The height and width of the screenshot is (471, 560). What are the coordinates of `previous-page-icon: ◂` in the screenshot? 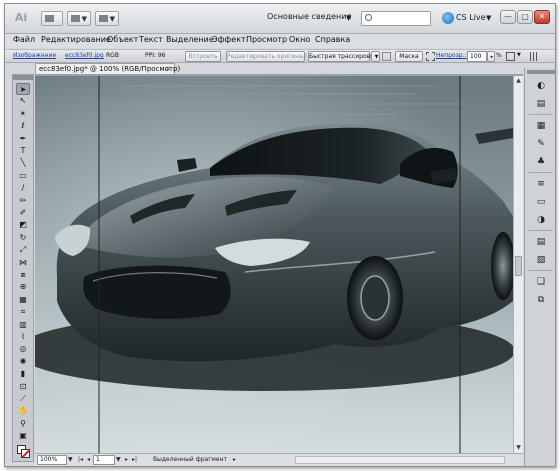 It's located at (88, 459).